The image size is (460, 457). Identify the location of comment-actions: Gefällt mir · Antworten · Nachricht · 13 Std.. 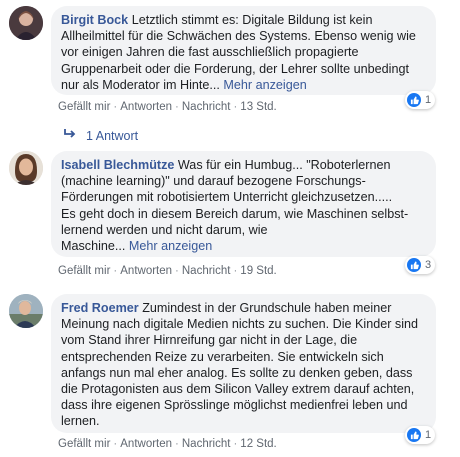
(167, 107).